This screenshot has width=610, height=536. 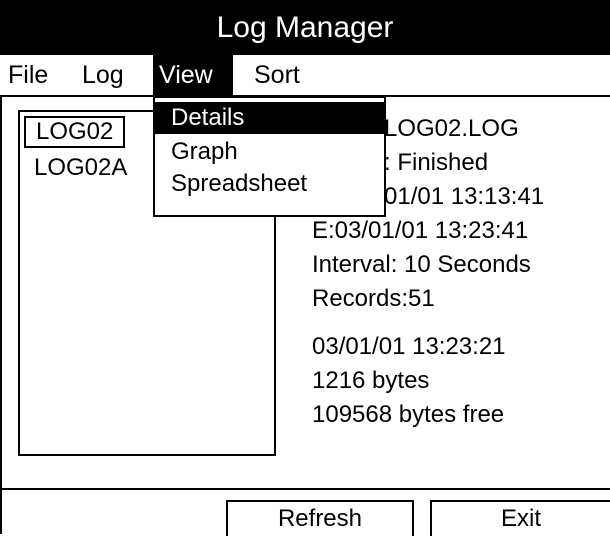 What do you see at coordinates (373, 298) in the screenshot?
I see `details-records: Records:51` at bounding box center [373, 298].